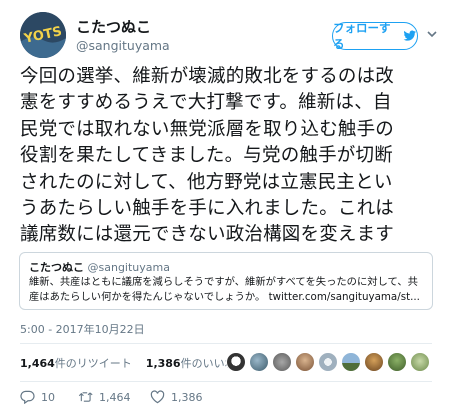  I want to click on like-button: 1,386, so click(185, 397).